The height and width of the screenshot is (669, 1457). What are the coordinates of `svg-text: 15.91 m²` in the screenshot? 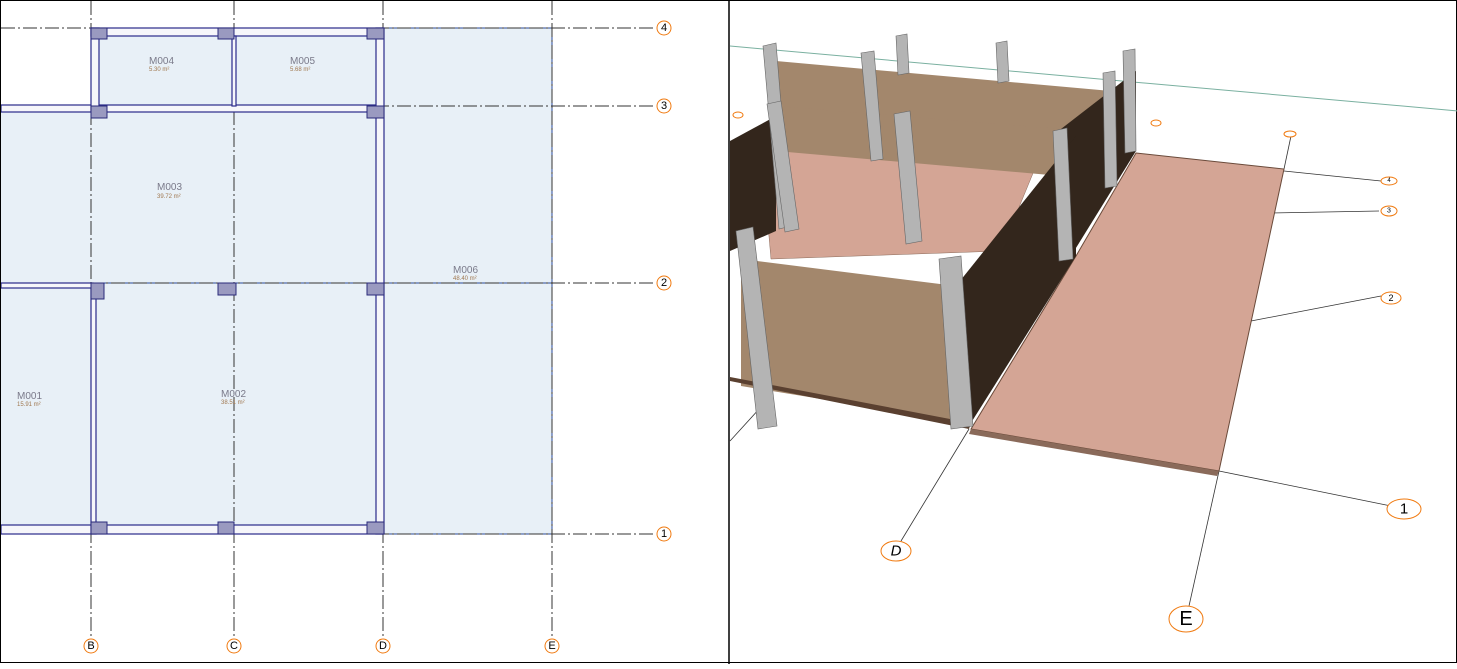 It's located at (29, 405).